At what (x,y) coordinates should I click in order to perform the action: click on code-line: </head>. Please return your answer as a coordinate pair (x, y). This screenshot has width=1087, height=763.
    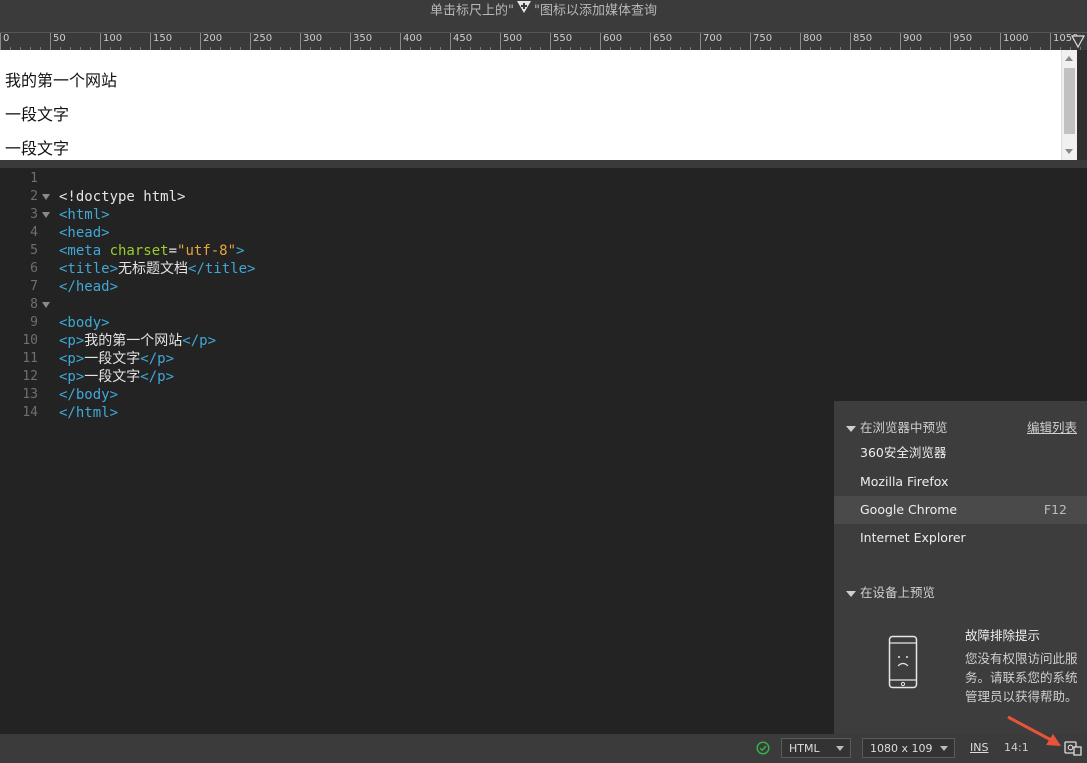
    Looking at the image, I should click on (59, 277).